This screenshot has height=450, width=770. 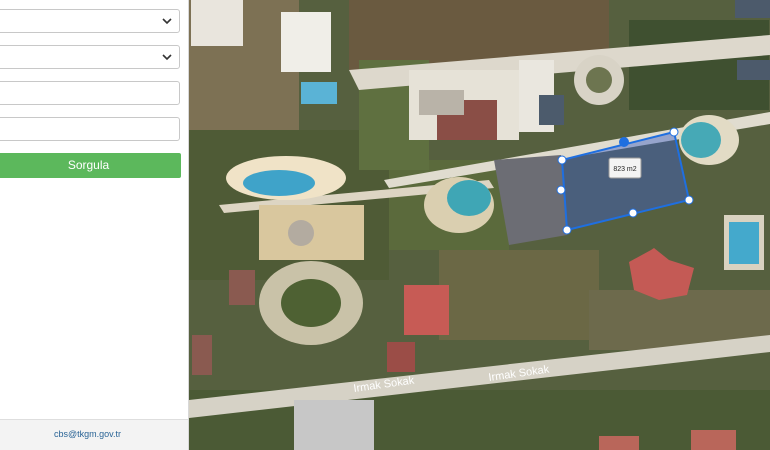 I want to click on district-select, so click(x=90, y=57).